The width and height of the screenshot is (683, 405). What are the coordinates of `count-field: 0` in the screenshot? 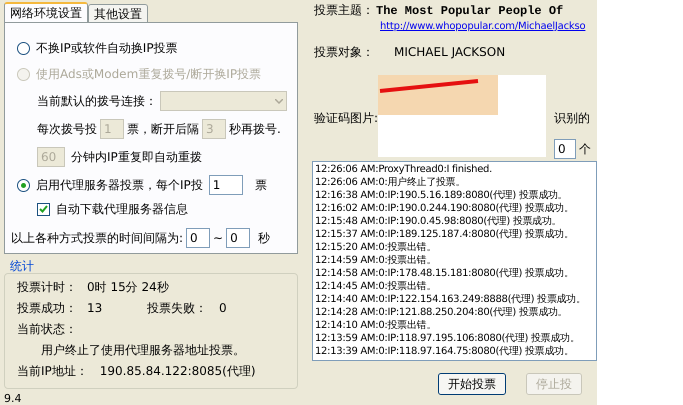 It's located at (565, 149).